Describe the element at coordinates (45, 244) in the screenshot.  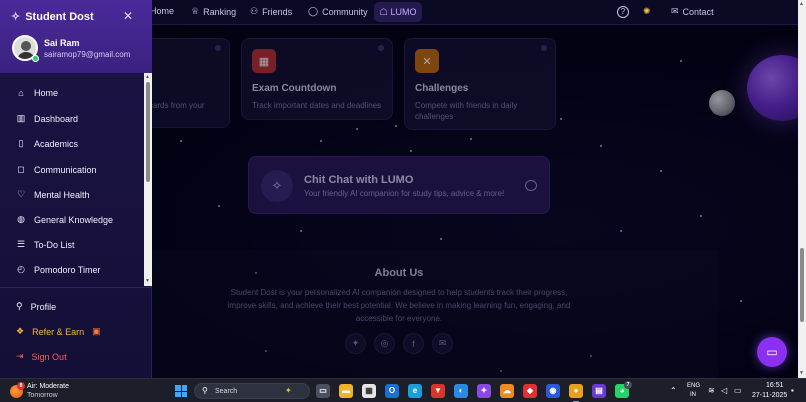
I see `sidebar-item-todo-list: ☰ To-Do List` at that location.